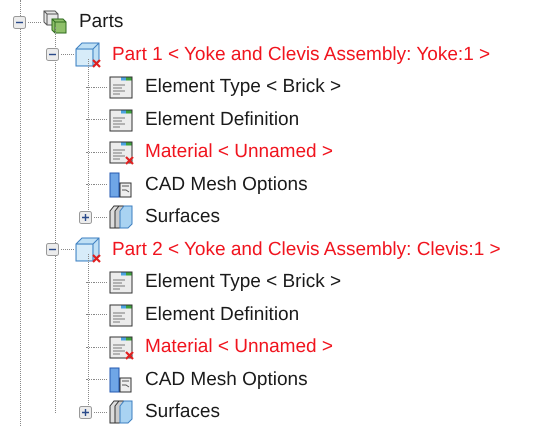  What do you see at coordinates (301, 54) in the screenshot?
I see `tree-item-label: Part 1 < Yoke and Clevis Assembly: Yoke:1 >` at bounding box center [301, 54].